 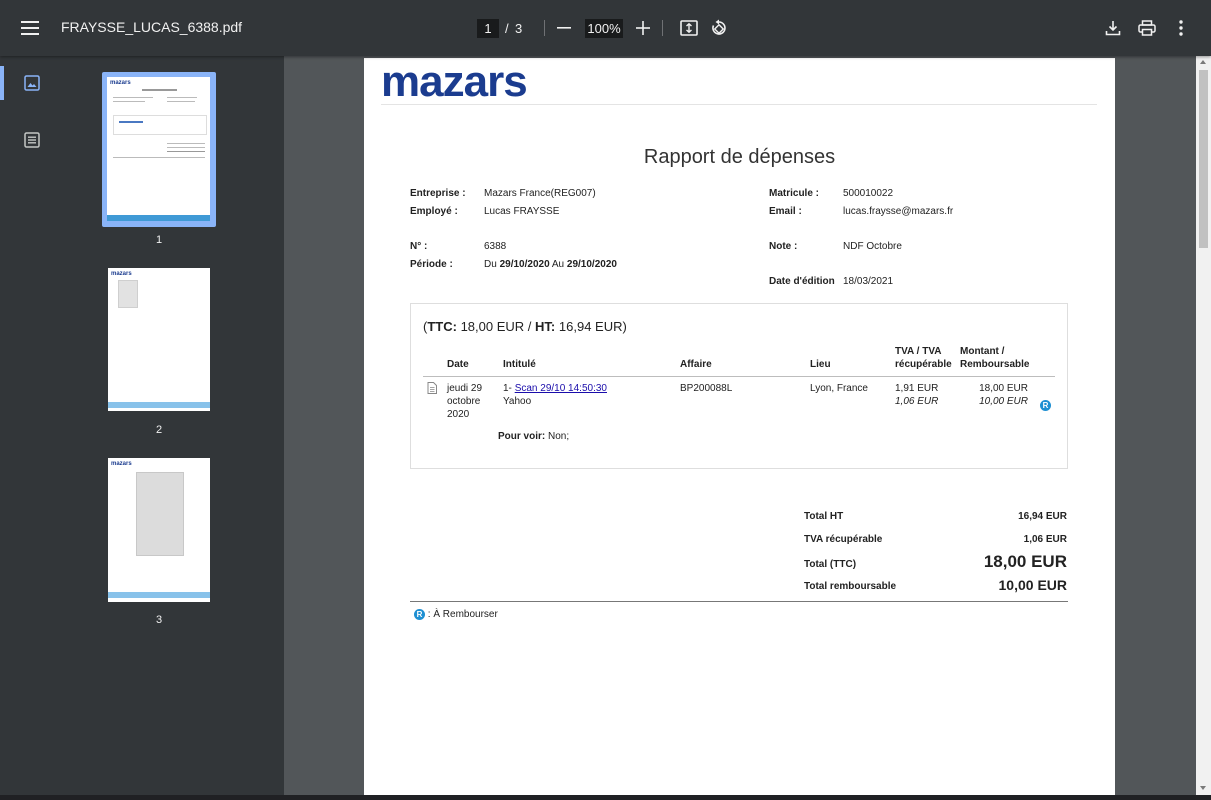 What do you see at coordinates (850, 586) in the screenshot?
I see `total-remboursable-label: Total remboursable` at bounding box center [850, 586].